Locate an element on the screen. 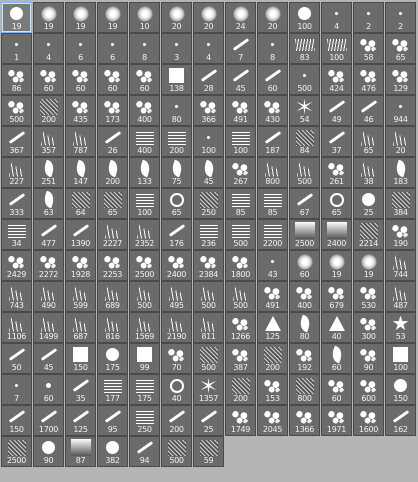  brush-preset-tile: 25 is located at coordinates (368, 203).